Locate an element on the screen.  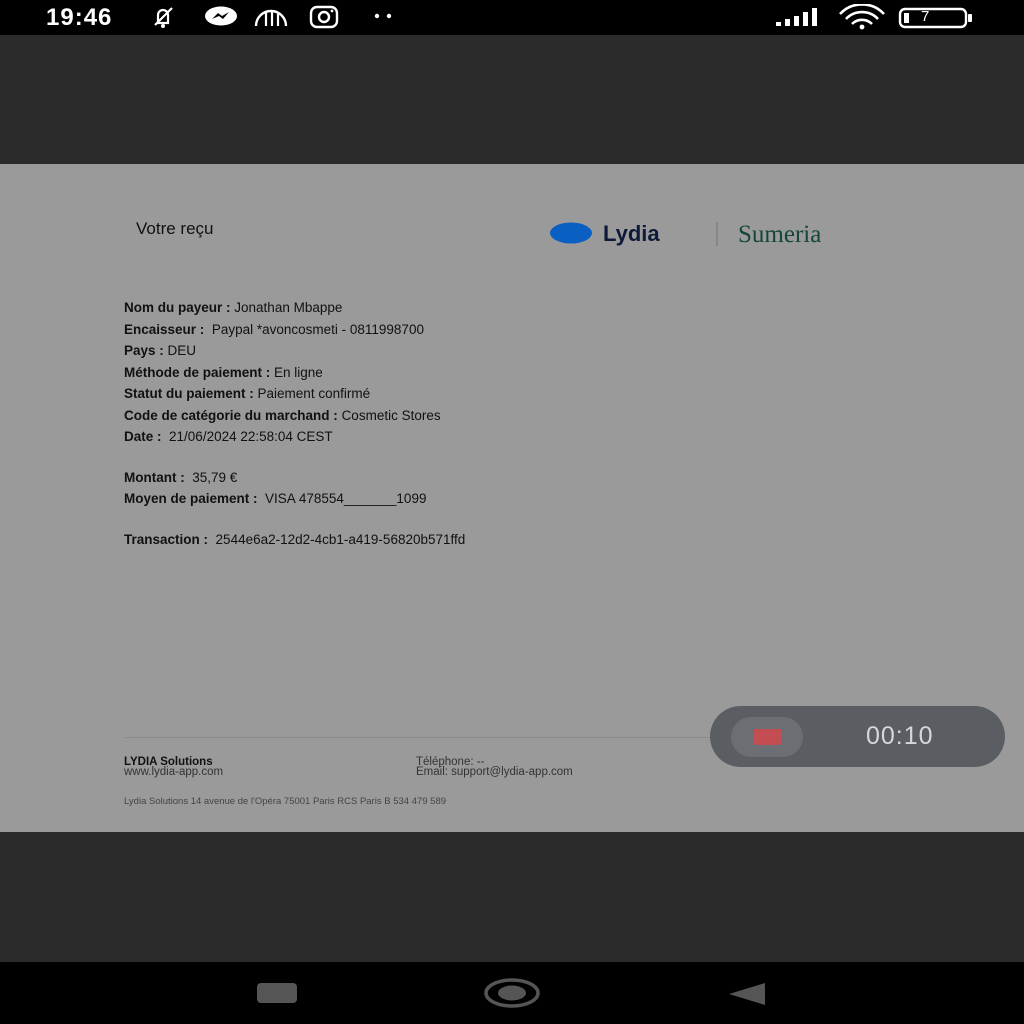
lydia-sumeria-logo: Lydia Sumeria is located at coordinates (685, 234).